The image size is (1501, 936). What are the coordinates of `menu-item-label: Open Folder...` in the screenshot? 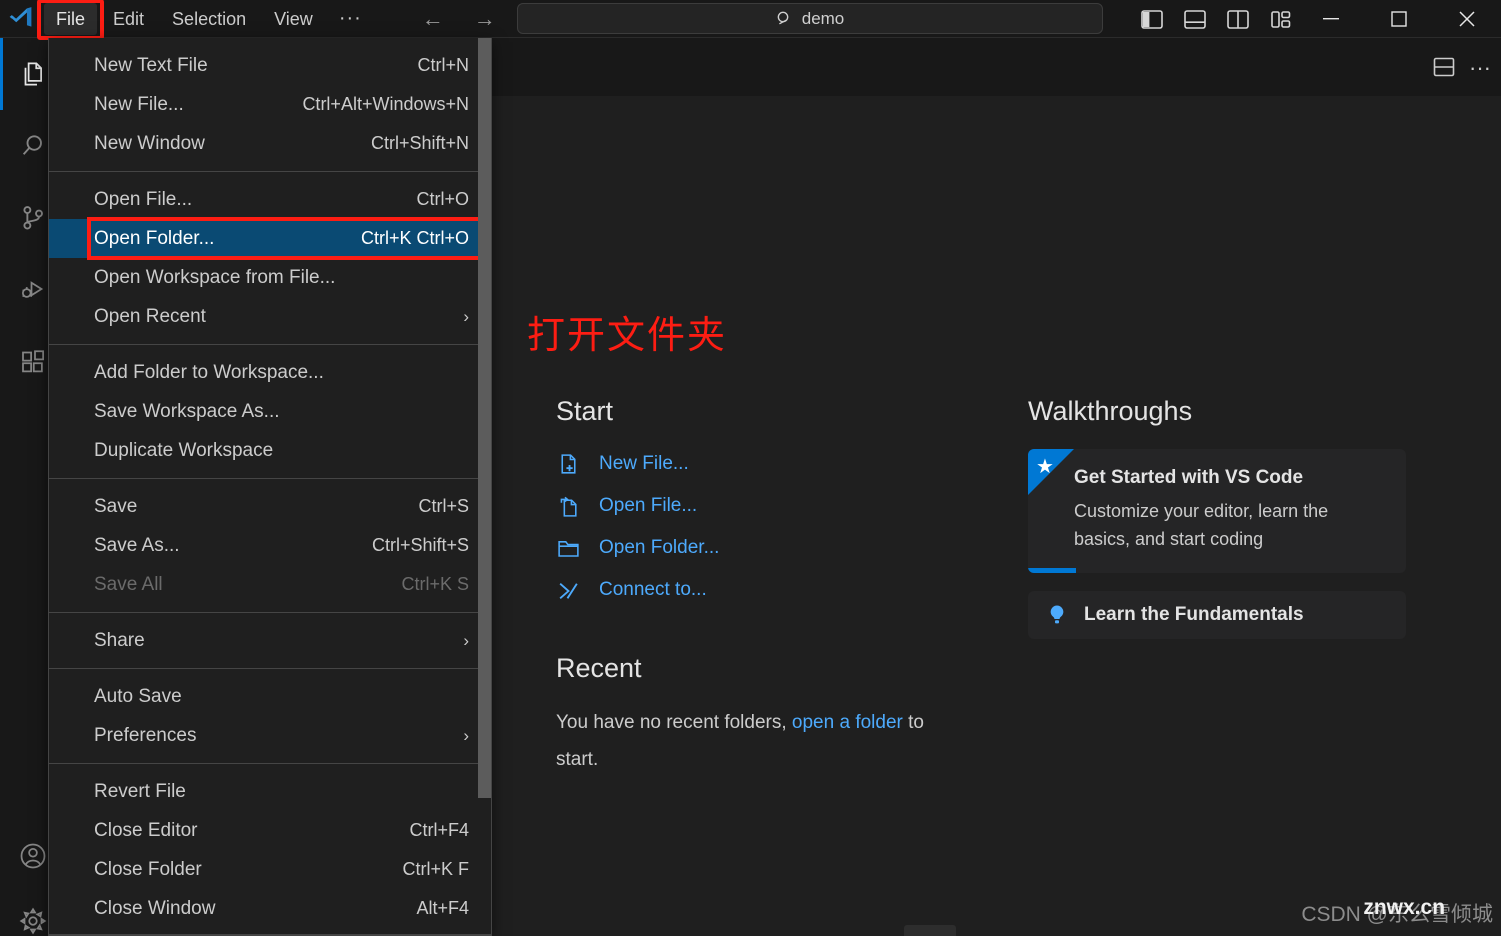 It's located at (154, 238).